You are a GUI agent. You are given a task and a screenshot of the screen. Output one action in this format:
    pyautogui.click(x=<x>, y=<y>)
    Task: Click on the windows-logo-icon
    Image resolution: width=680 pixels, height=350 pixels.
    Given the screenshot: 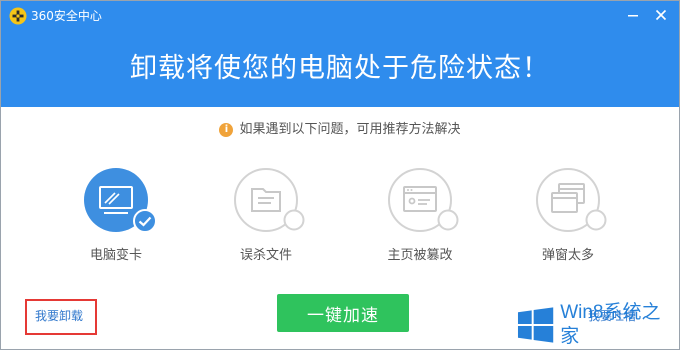 What is the action you would take?
    pyautogui.click(x=535, y=325)
    